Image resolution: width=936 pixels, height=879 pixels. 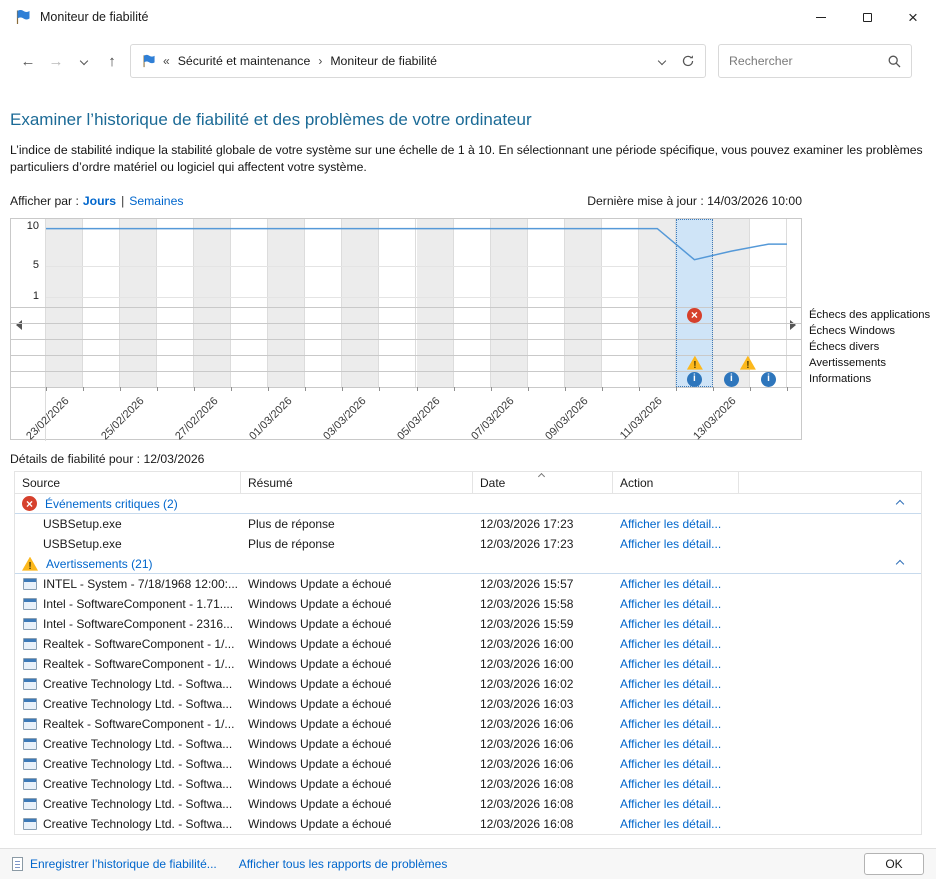 I want to click on error-marker-icon, so click(x=694, y=315).